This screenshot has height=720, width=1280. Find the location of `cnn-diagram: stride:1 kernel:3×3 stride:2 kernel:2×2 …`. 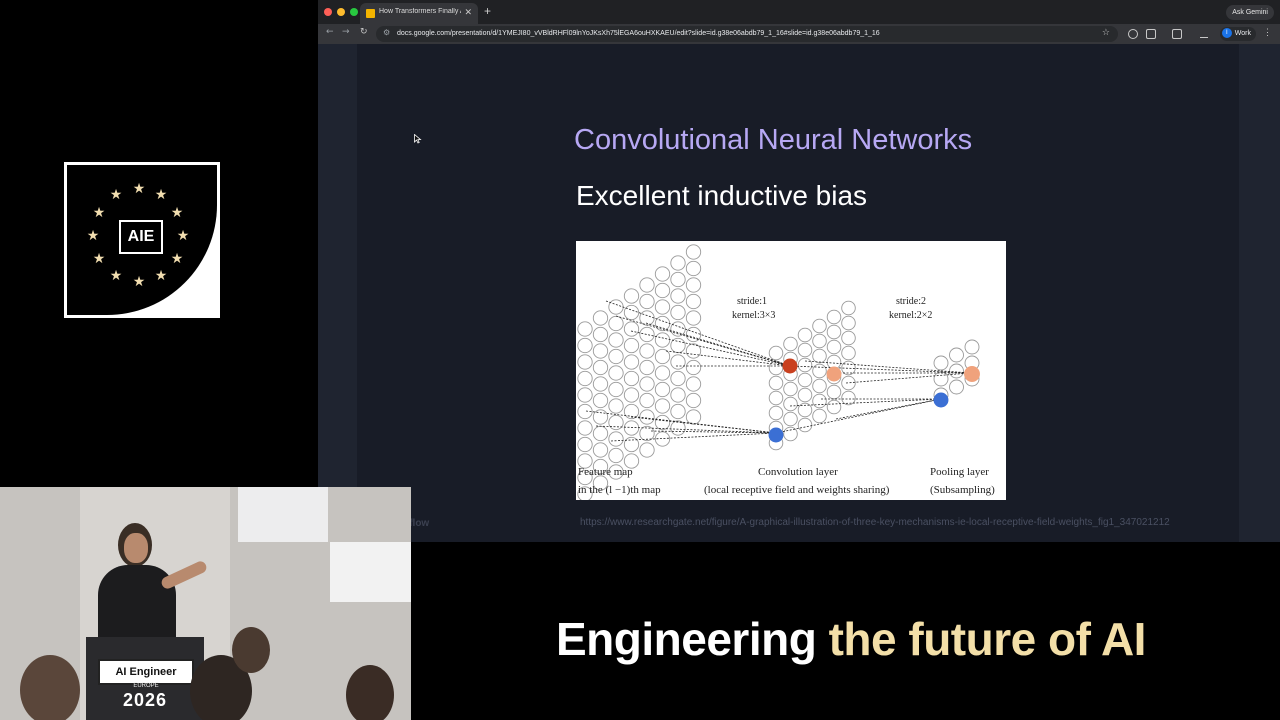

cnn-diagram: stride:1 kernel:3×3 stride:2 kernel:2×2 … is located at coordinates (791, 370).